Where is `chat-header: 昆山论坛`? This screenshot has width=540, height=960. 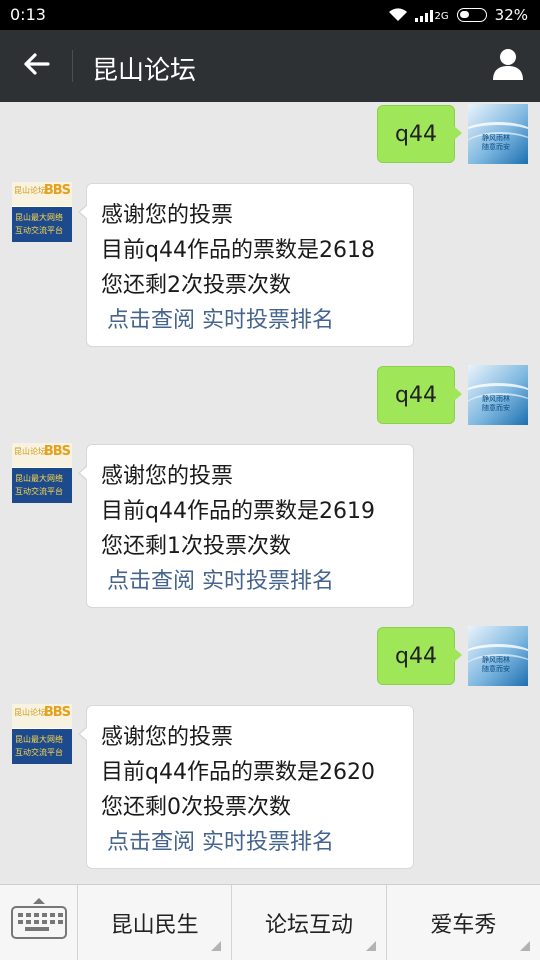
chat-header: 昆山论坛 is located at coordinates (270, 66).